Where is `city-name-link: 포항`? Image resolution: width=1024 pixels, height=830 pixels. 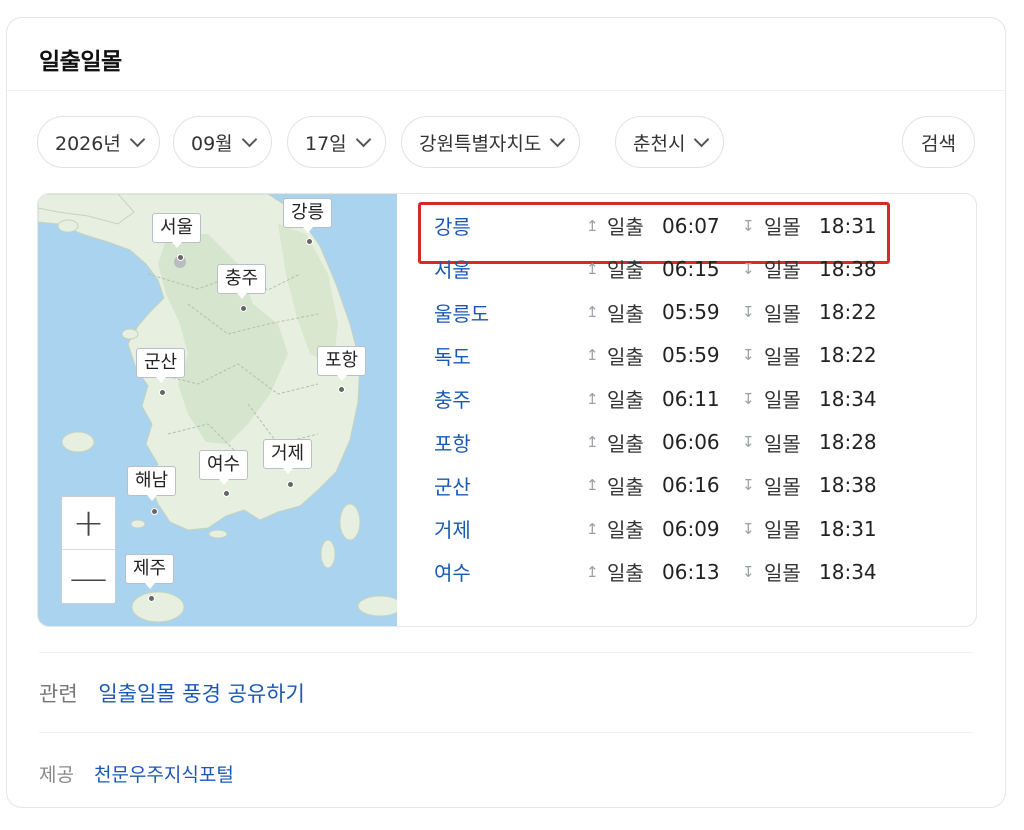
city-name-link: 포항 is located at coordinates (452, 442).